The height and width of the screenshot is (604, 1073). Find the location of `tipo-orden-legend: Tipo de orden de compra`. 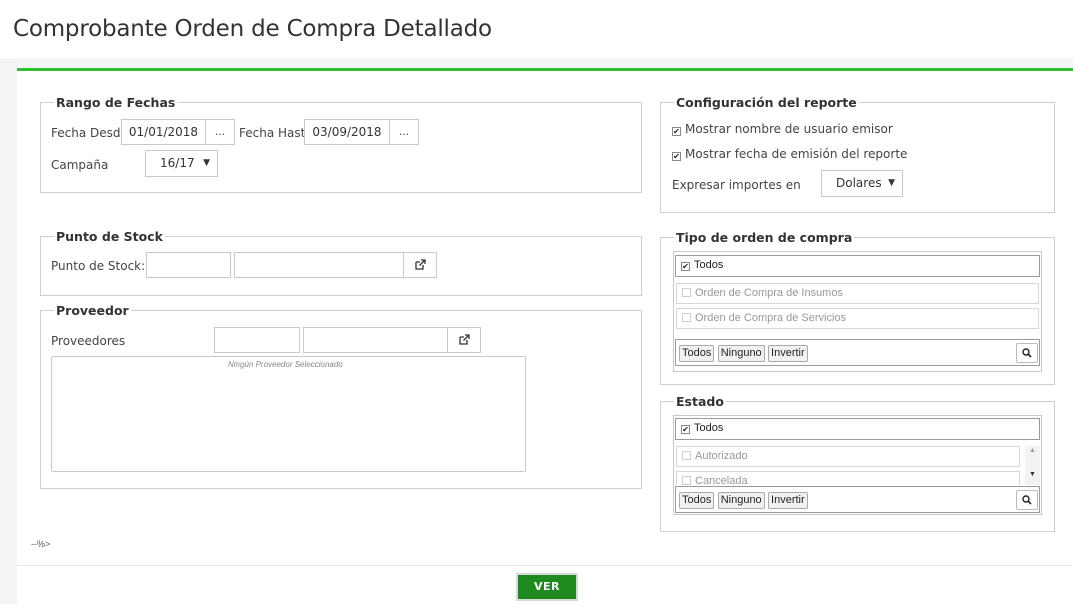

tipo-orden-legend: Tipo de orden de compra is located at coordinates (764, 237).